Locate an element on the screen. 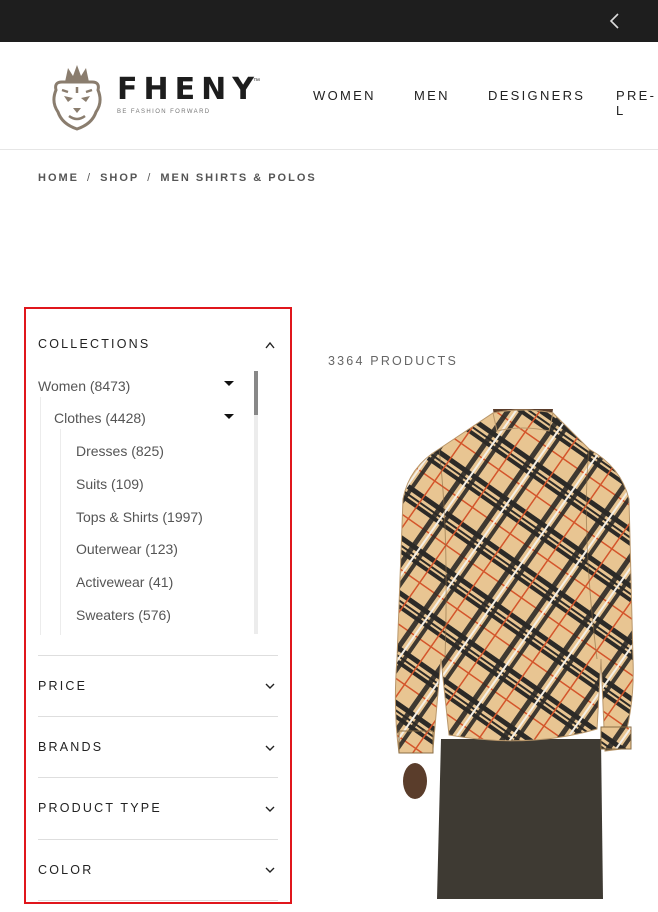 The height and width of the screenshot is (912, 658). collection-item-sweaters: Sweaters (576) is located at coordinates (123, 615).